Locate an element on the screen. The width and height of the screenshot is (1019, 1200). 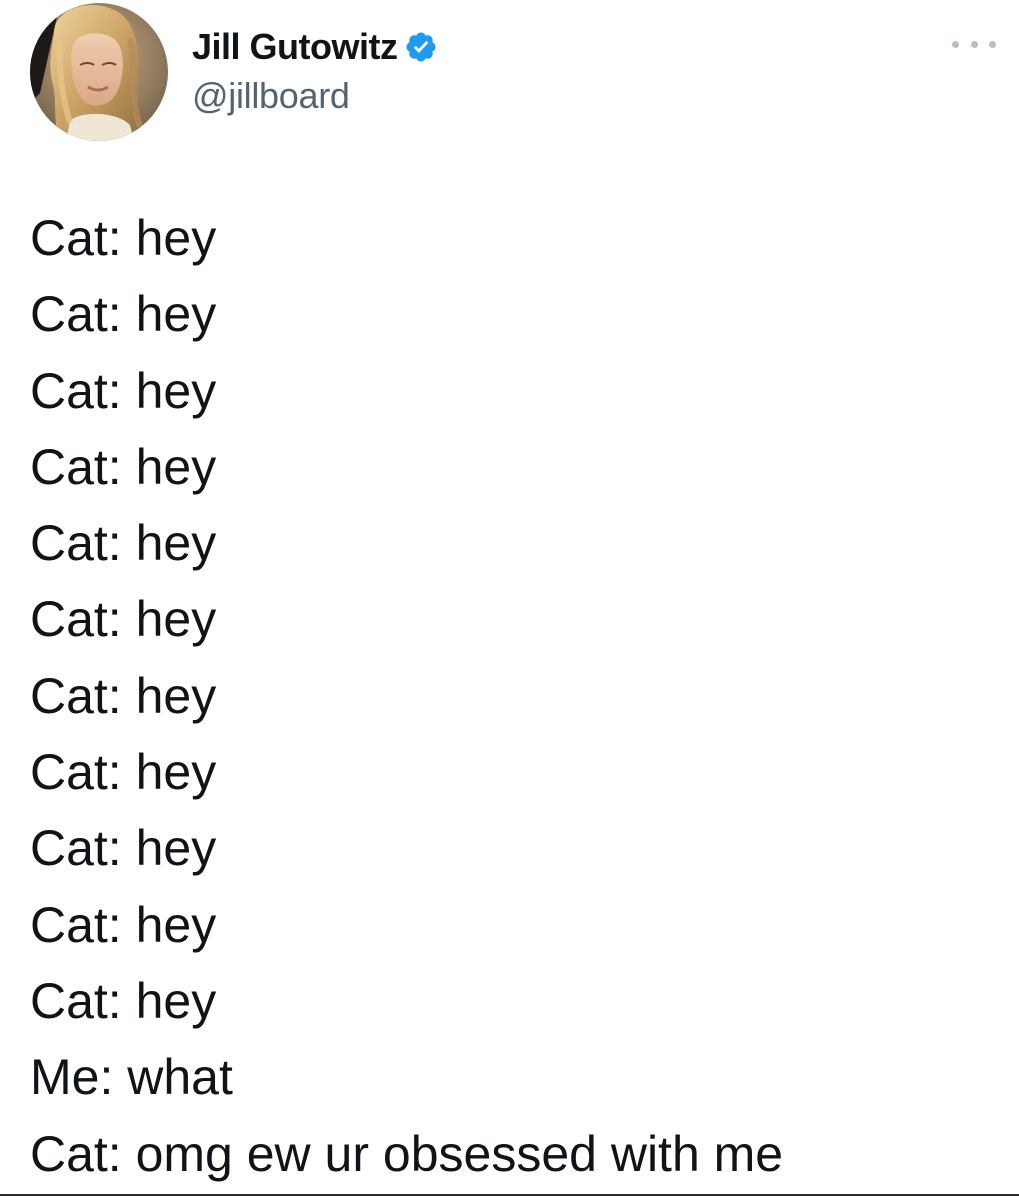
more-options-icon is located at coordinates (974, 44).